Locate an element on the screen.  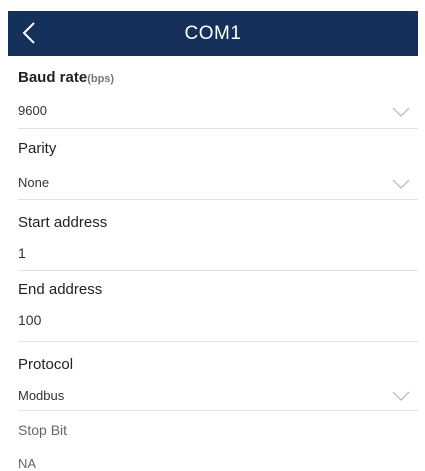
page-title: COM1 is located at coordinates (213, 33).